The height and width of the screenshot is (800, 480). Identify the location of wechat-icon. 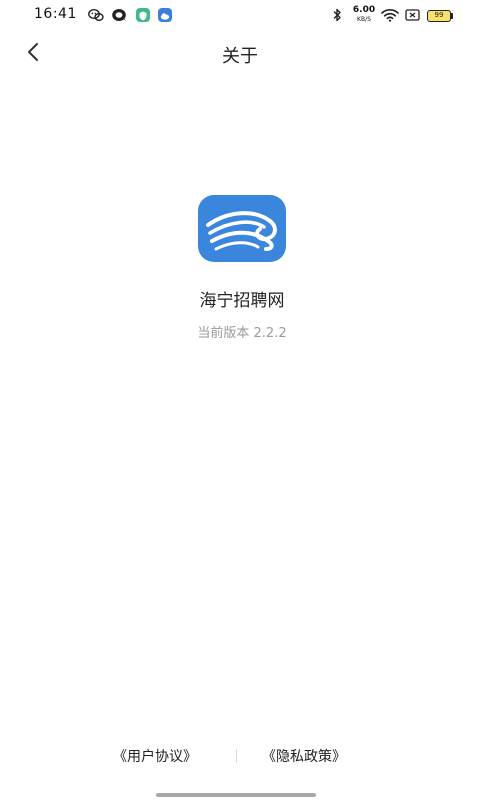
(96, 14).